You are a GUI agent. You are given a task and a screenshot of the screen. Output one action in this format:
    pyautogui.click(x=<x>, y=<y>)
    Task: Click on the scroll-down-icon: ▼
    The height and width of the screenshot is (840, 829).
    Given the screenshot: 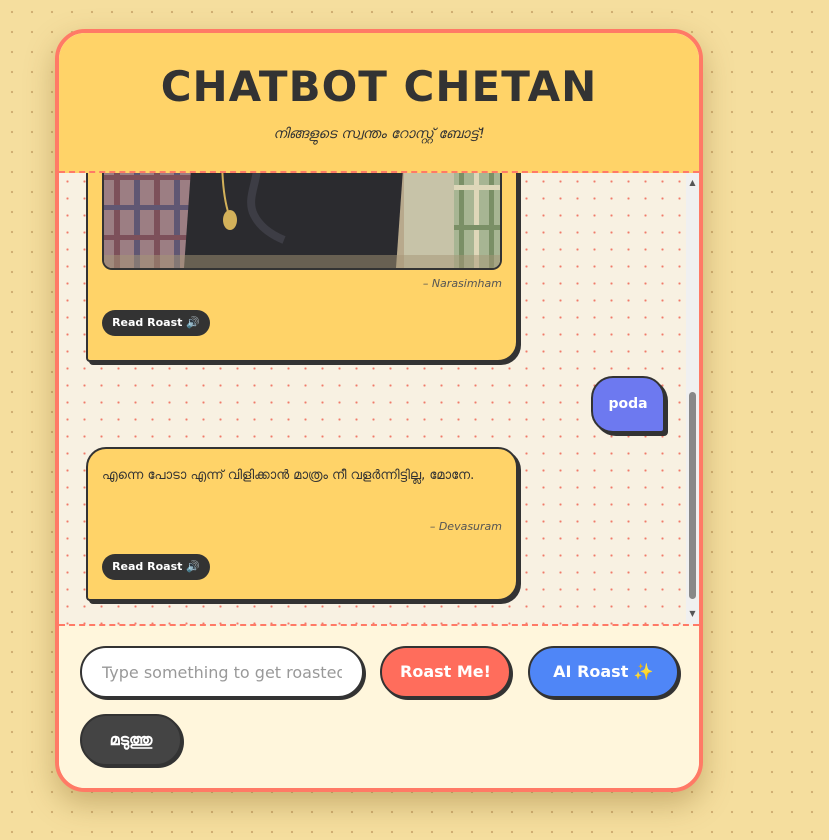 What is the action you would take?
    pyautogui.click(x=692, y=613)
    